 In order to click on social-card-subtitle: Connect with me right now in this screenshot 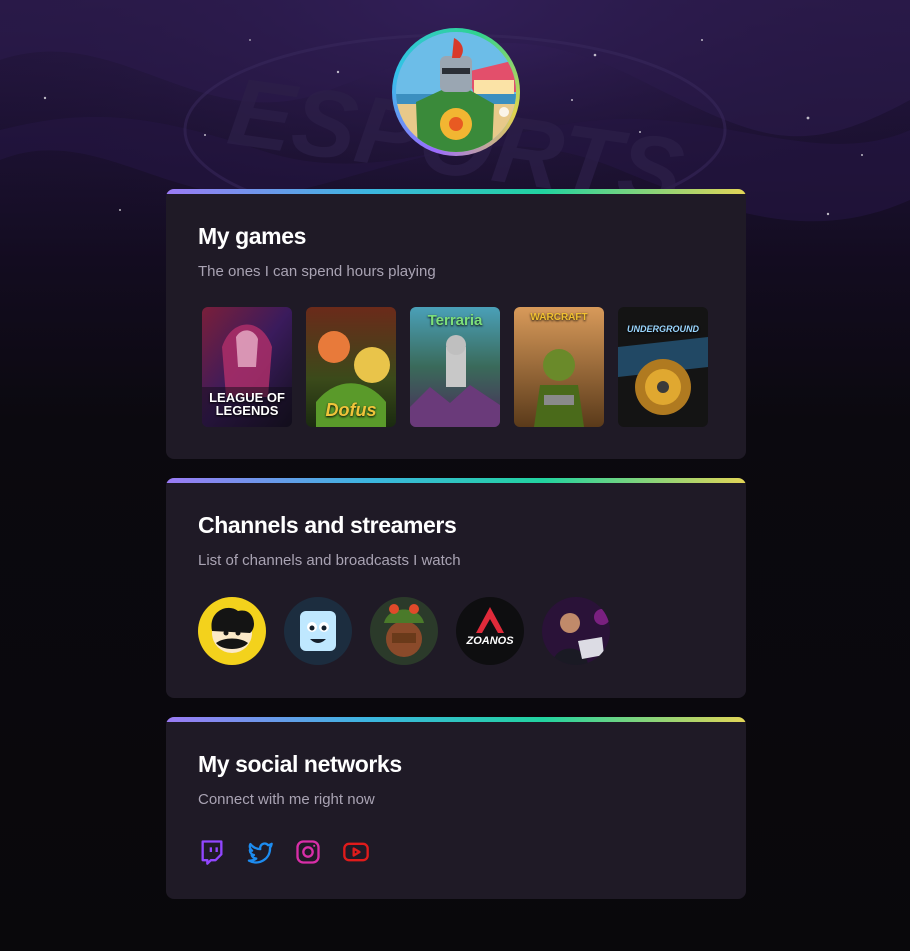, I will do `click(286, 799)`.